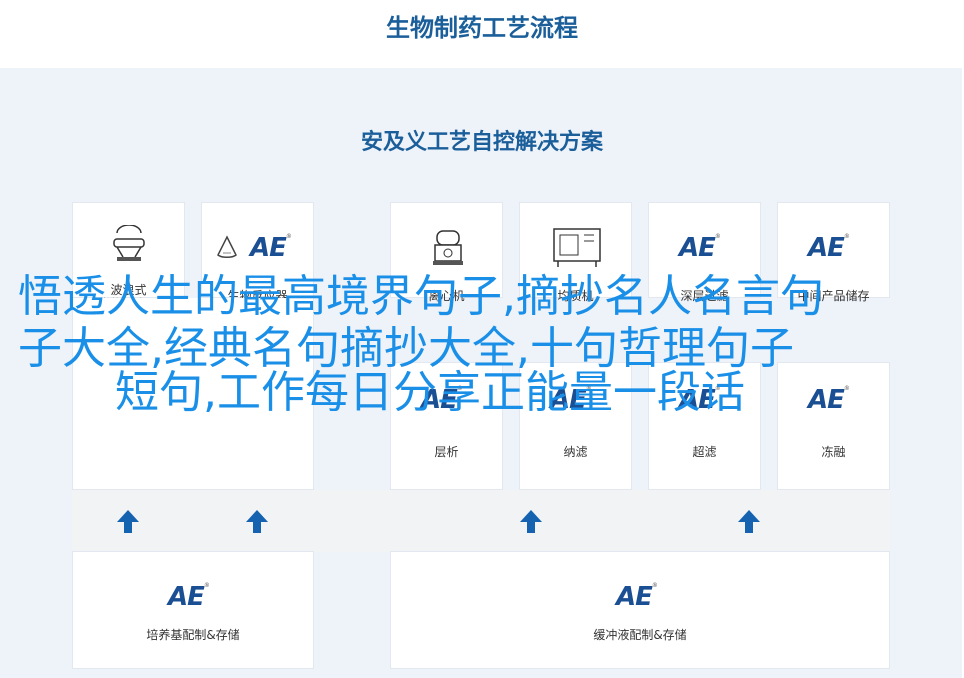  Describe the element at coordinates (193, 635) in the screenshot. I see `card-label: 培养基配制&存储` at that location.